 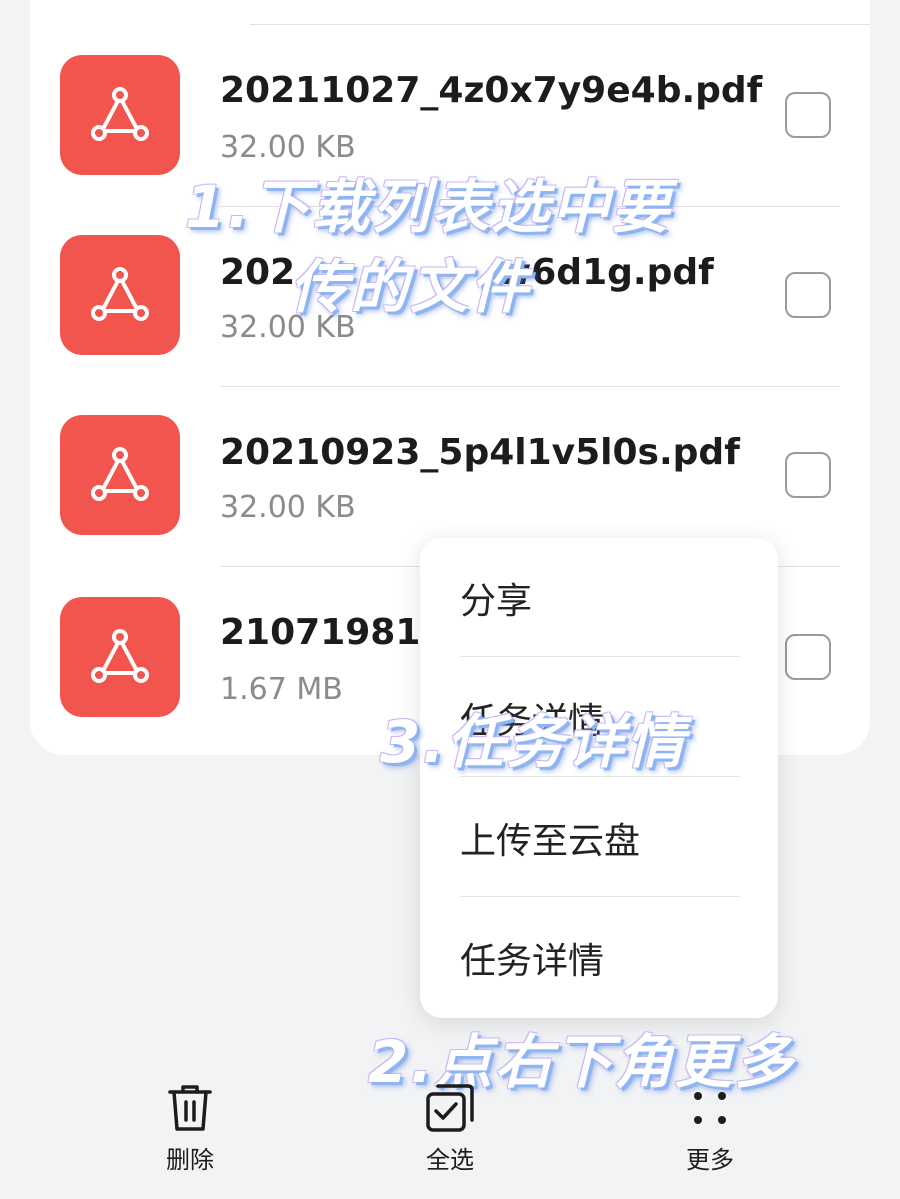 What do you see at coordinates (710, 1137) in the screenshot?
I see `more-button: 更多` at bounding box center [710, 1137].